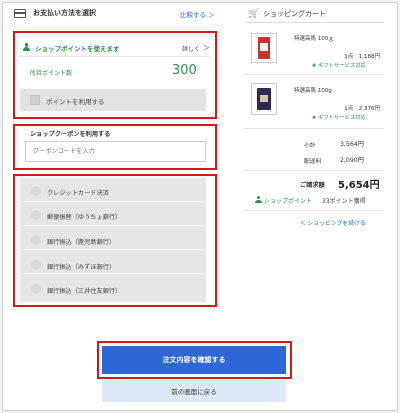 This screenshot has height=413, width=400. What do you see at coordinates (352, 160) in the screenshot?
I see `shipping-value: 2,090円` at bounding box center [352, 160].